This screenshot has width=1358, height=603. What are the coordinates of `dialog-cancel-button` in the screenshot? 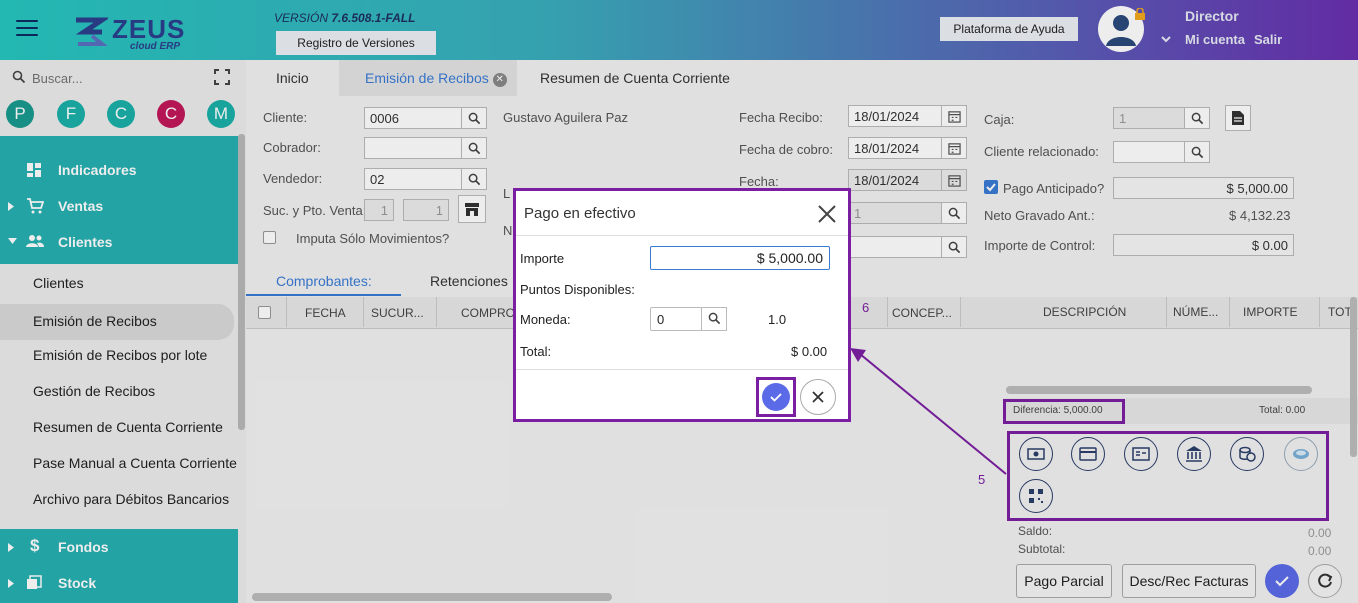 It's located at (818, 397).